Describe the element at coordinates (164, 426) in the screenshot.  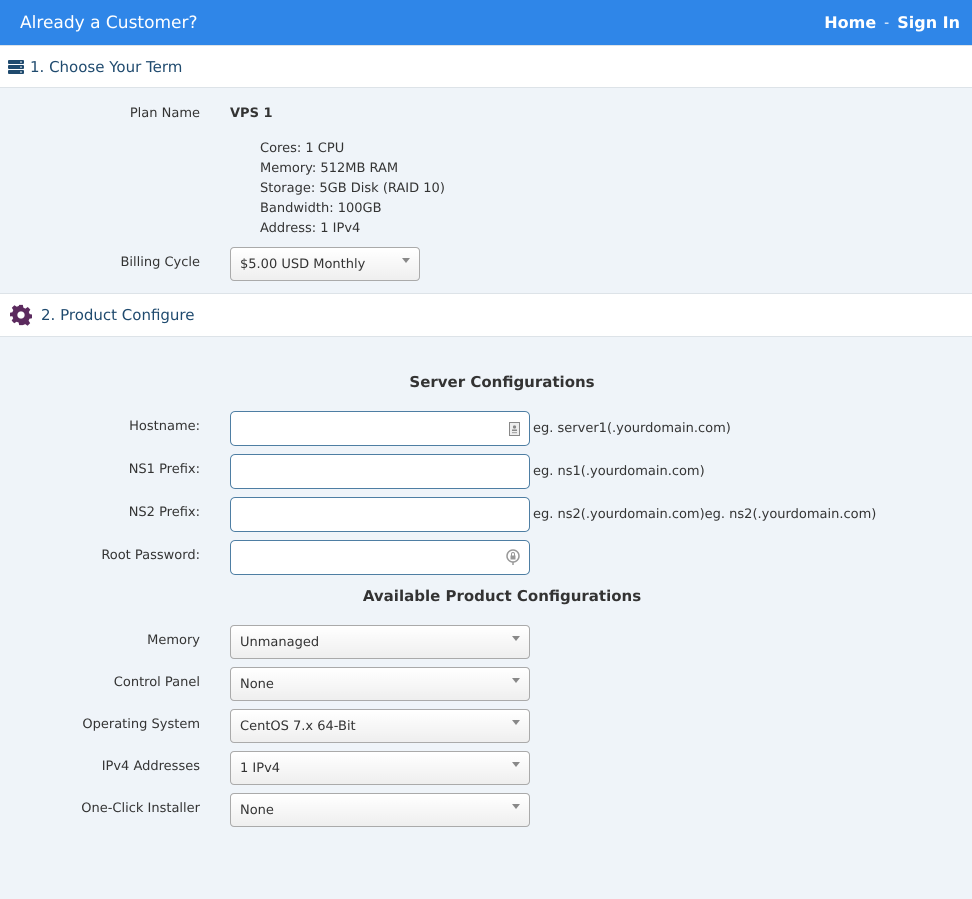
I see `field-label: Hostname:` at that location.